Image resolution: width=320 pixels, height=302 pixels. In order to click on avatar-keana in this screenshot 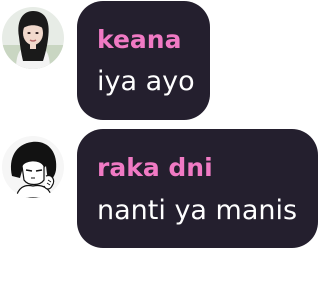, I will do `click(33, 38)`.